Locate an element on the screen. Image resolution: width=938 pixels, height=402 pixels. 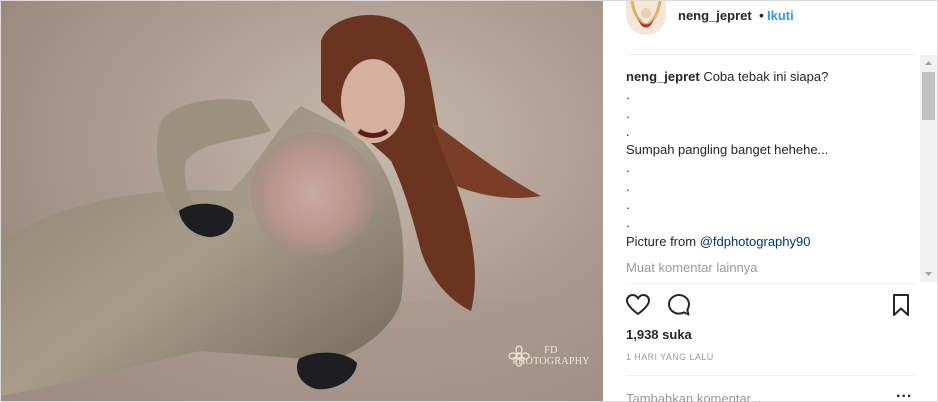
heart-outline-icon is located at coordinates (638, 305).